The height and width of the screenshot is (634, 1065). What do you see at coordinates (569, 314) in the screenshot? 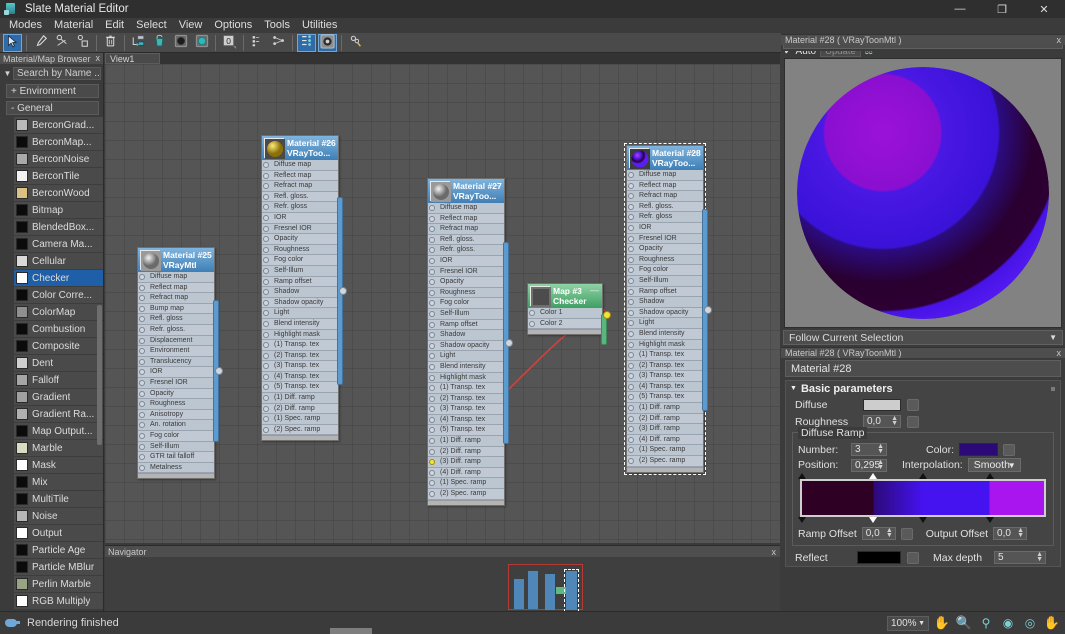
I see `node-map-3: Map #3 Checker — Color 1 Color 2` at bounding box center [569, 314].